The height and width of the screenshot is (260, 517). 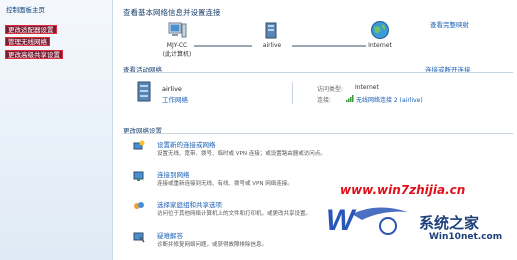 What do you see at coordinates (234, 214) in the screenshot?
I see `task-homegroup-desc: 访问位于其他网络计算机上的文件和打印机，或更改共享设置。` at bounding box center [234, 214].